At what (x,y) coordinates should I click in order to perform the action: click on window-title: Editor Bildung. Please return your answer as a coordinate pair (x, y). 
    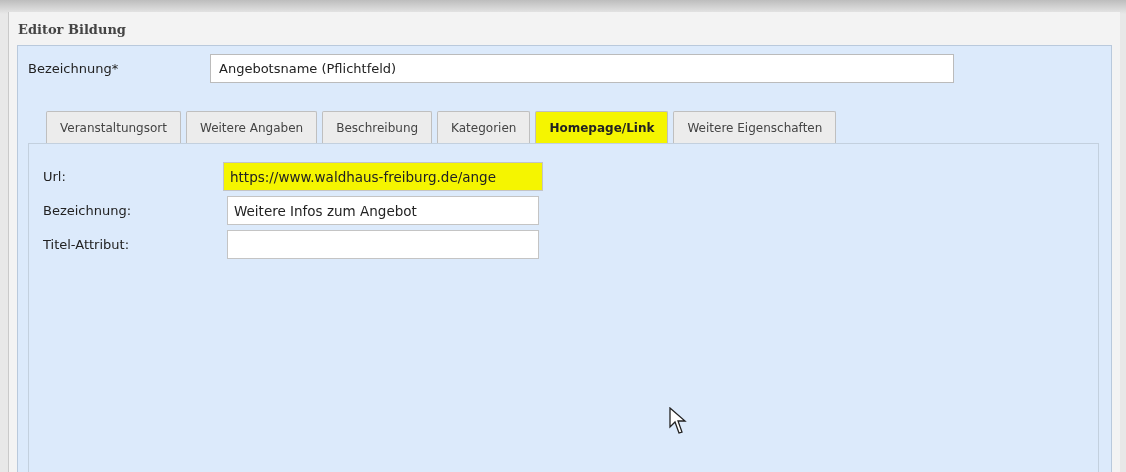
    Looking at the image, I should click on (72, 30).